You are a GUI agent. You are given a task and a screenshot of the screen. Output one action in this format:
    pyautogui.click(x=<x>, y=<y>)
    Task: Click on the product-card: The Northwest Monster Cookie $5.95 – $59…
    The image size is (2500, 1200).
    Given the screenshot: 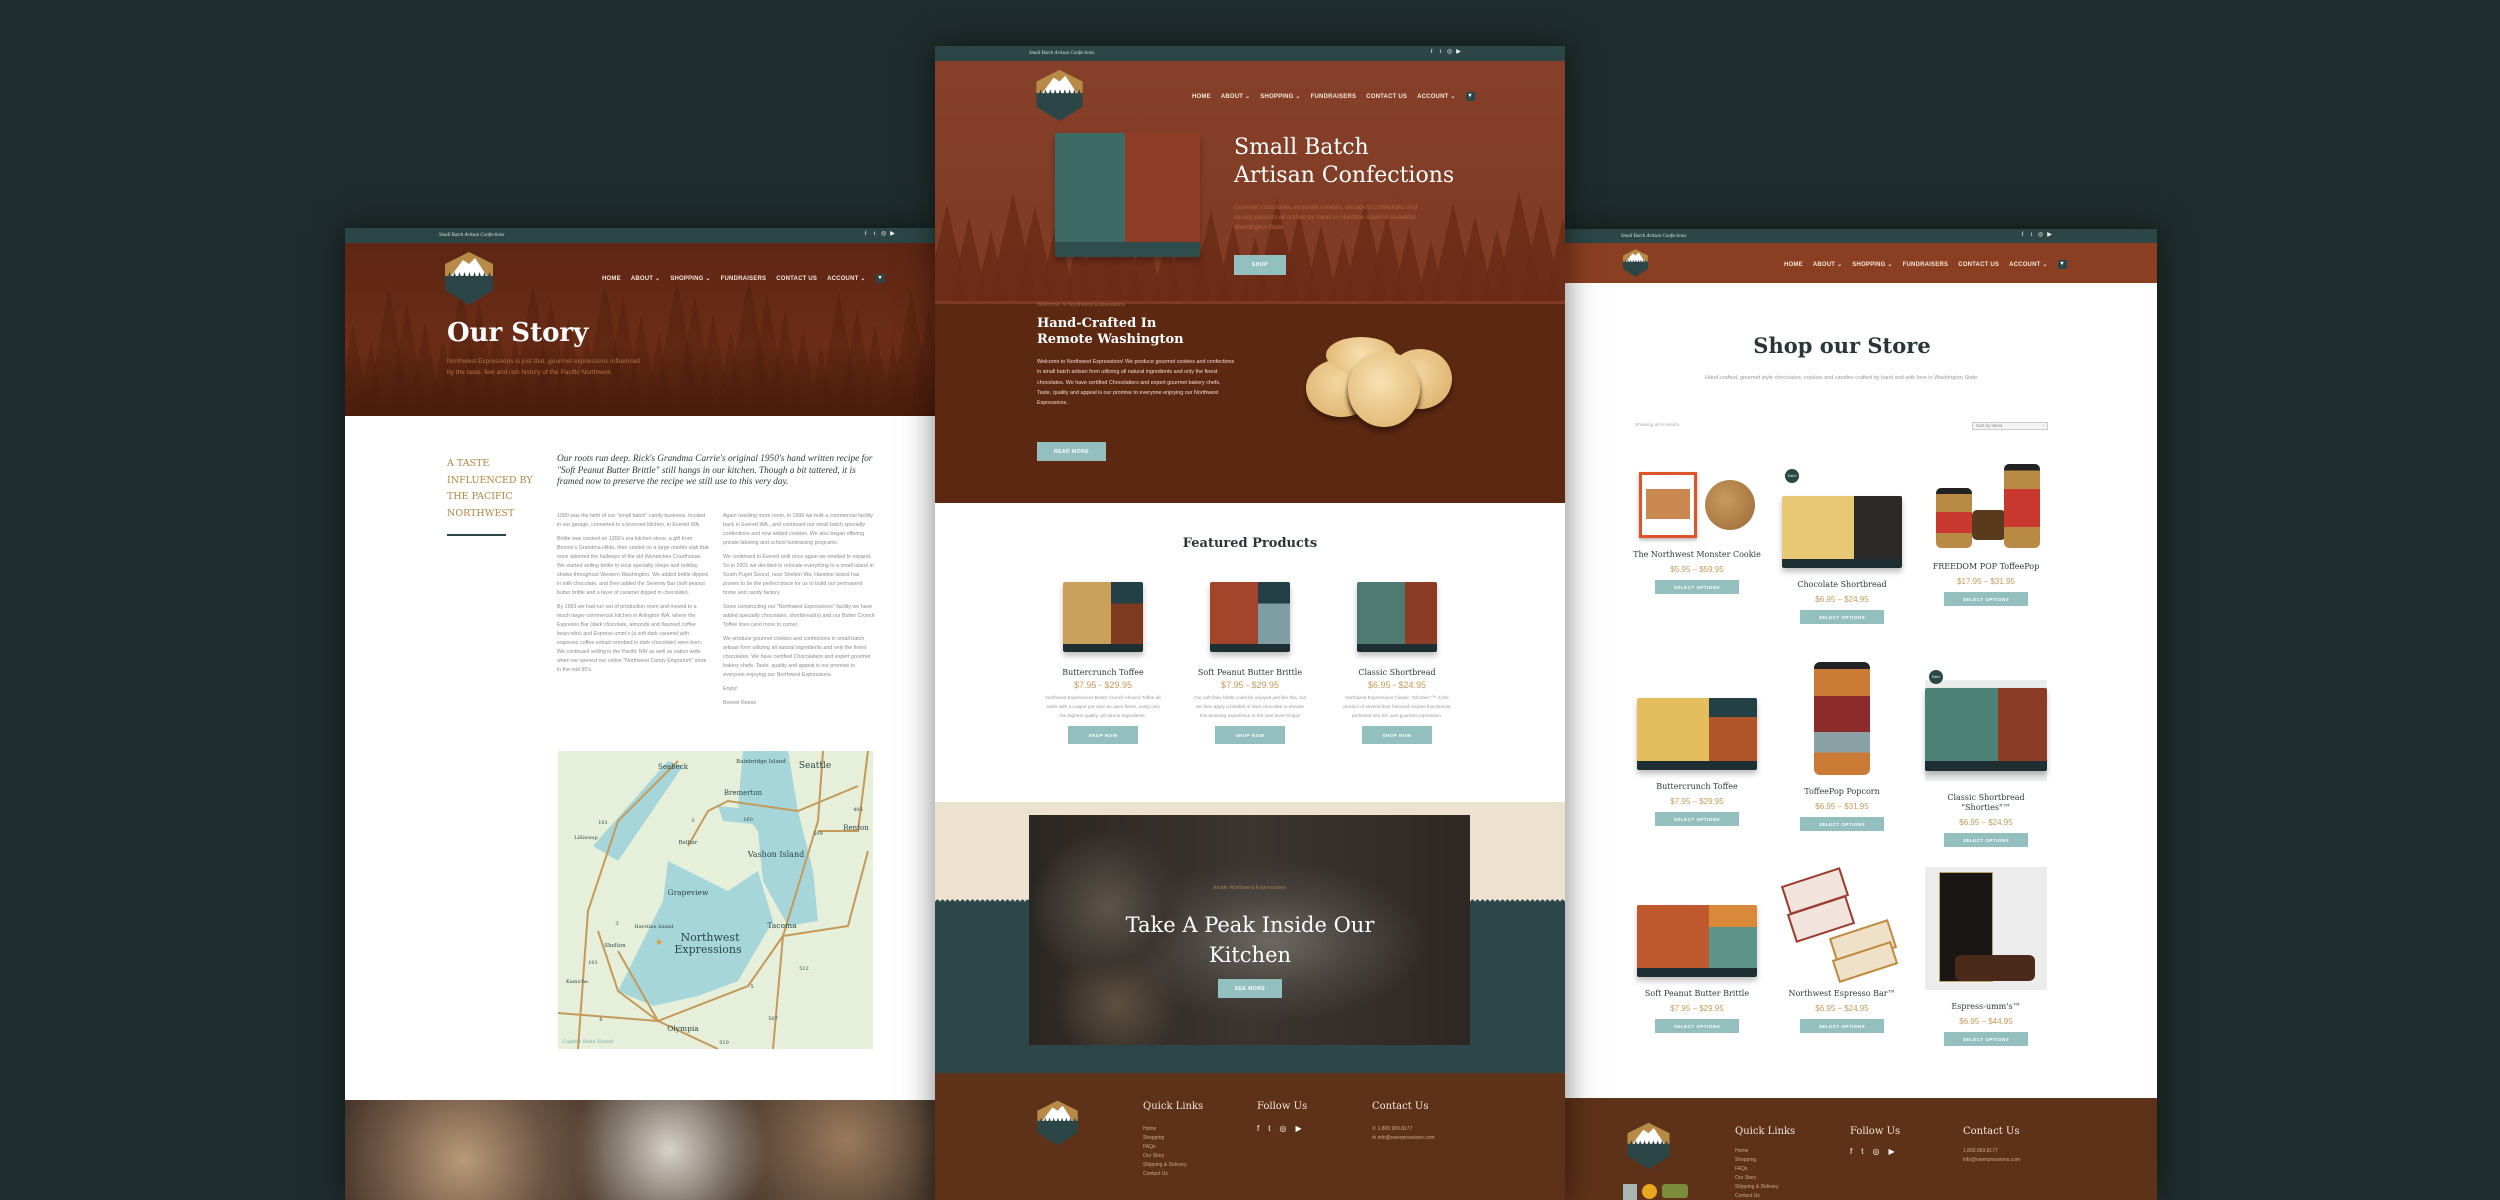 What is the action you would take?
    pyautogui.click(x=1697, y=533)
    